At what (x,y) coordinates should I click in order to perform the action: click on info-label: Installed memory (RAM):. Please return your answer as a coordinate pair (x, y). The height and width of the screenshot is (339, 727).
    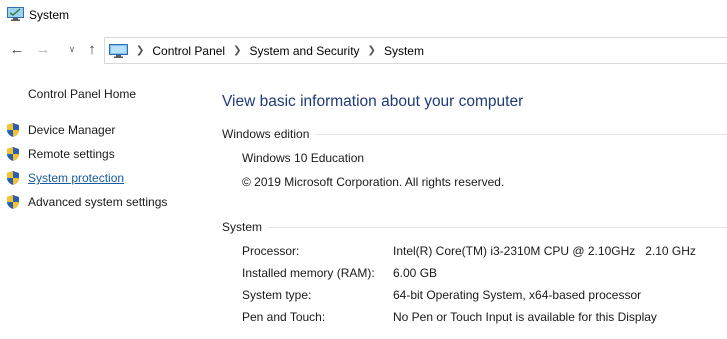
    Looking at the image, I should click on (308, 273).